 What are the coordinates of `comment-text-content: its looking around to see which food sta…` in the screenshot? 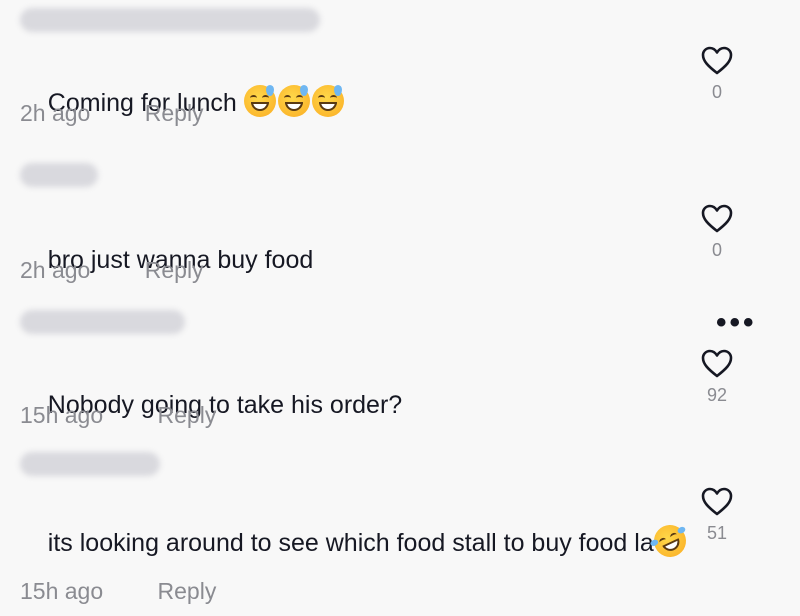 It's located at (350, 543).